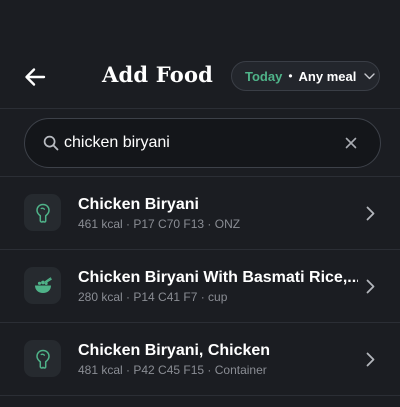 The image size is (400, 407). Describe the element at coordinates (158, 74) in the screenshot. I see `page-title: Add Food` at that location.